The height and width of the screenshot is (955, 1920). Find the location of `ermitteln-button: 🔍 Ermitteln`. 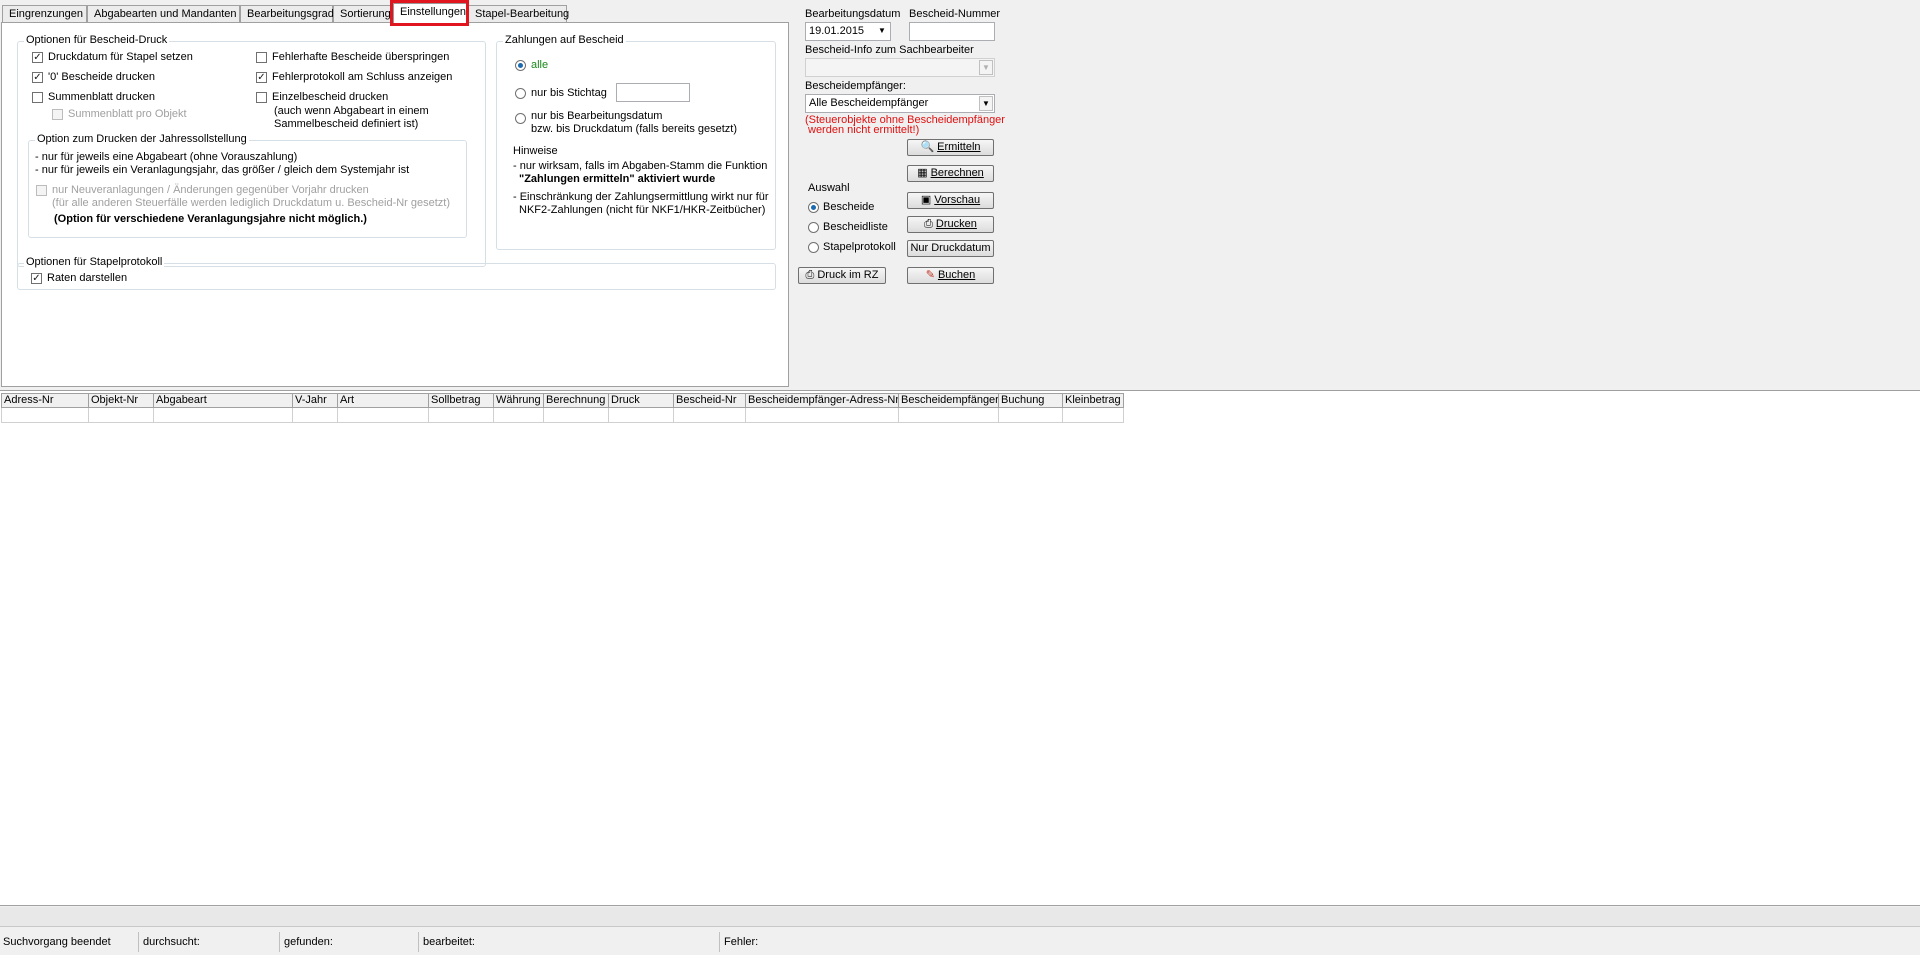

ermitteln-button: 🔍 Ermitteln is located at coordinates (950, 147).